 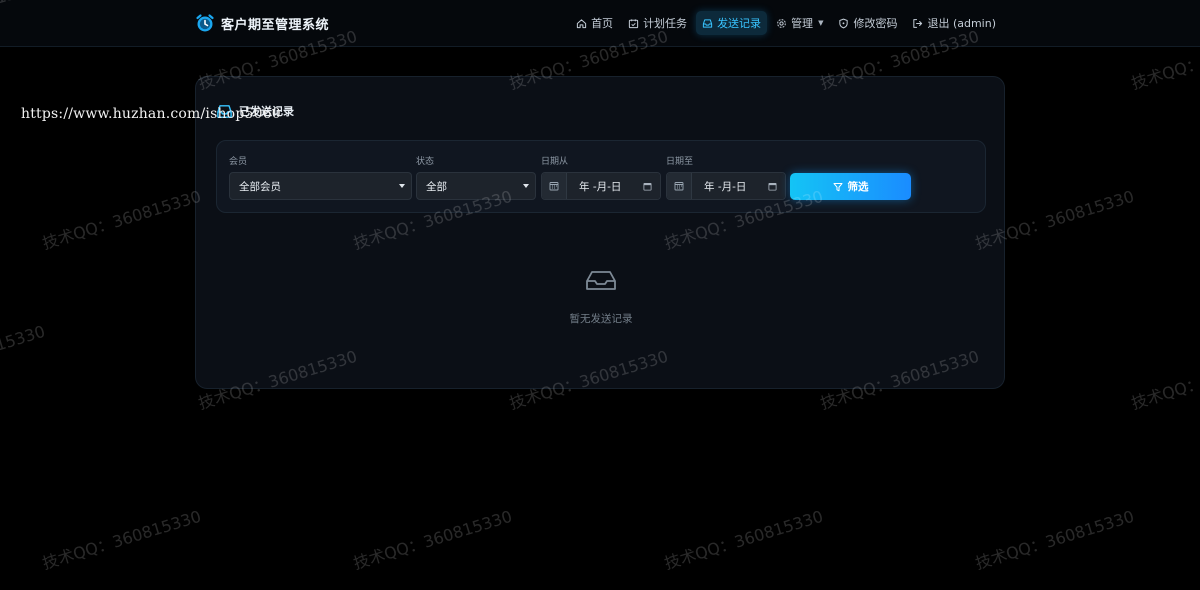 What do you see at coordinates (680, 162) in the screenshot?
I see `date-to-label: 日期至` at bounding box center [680, 162].